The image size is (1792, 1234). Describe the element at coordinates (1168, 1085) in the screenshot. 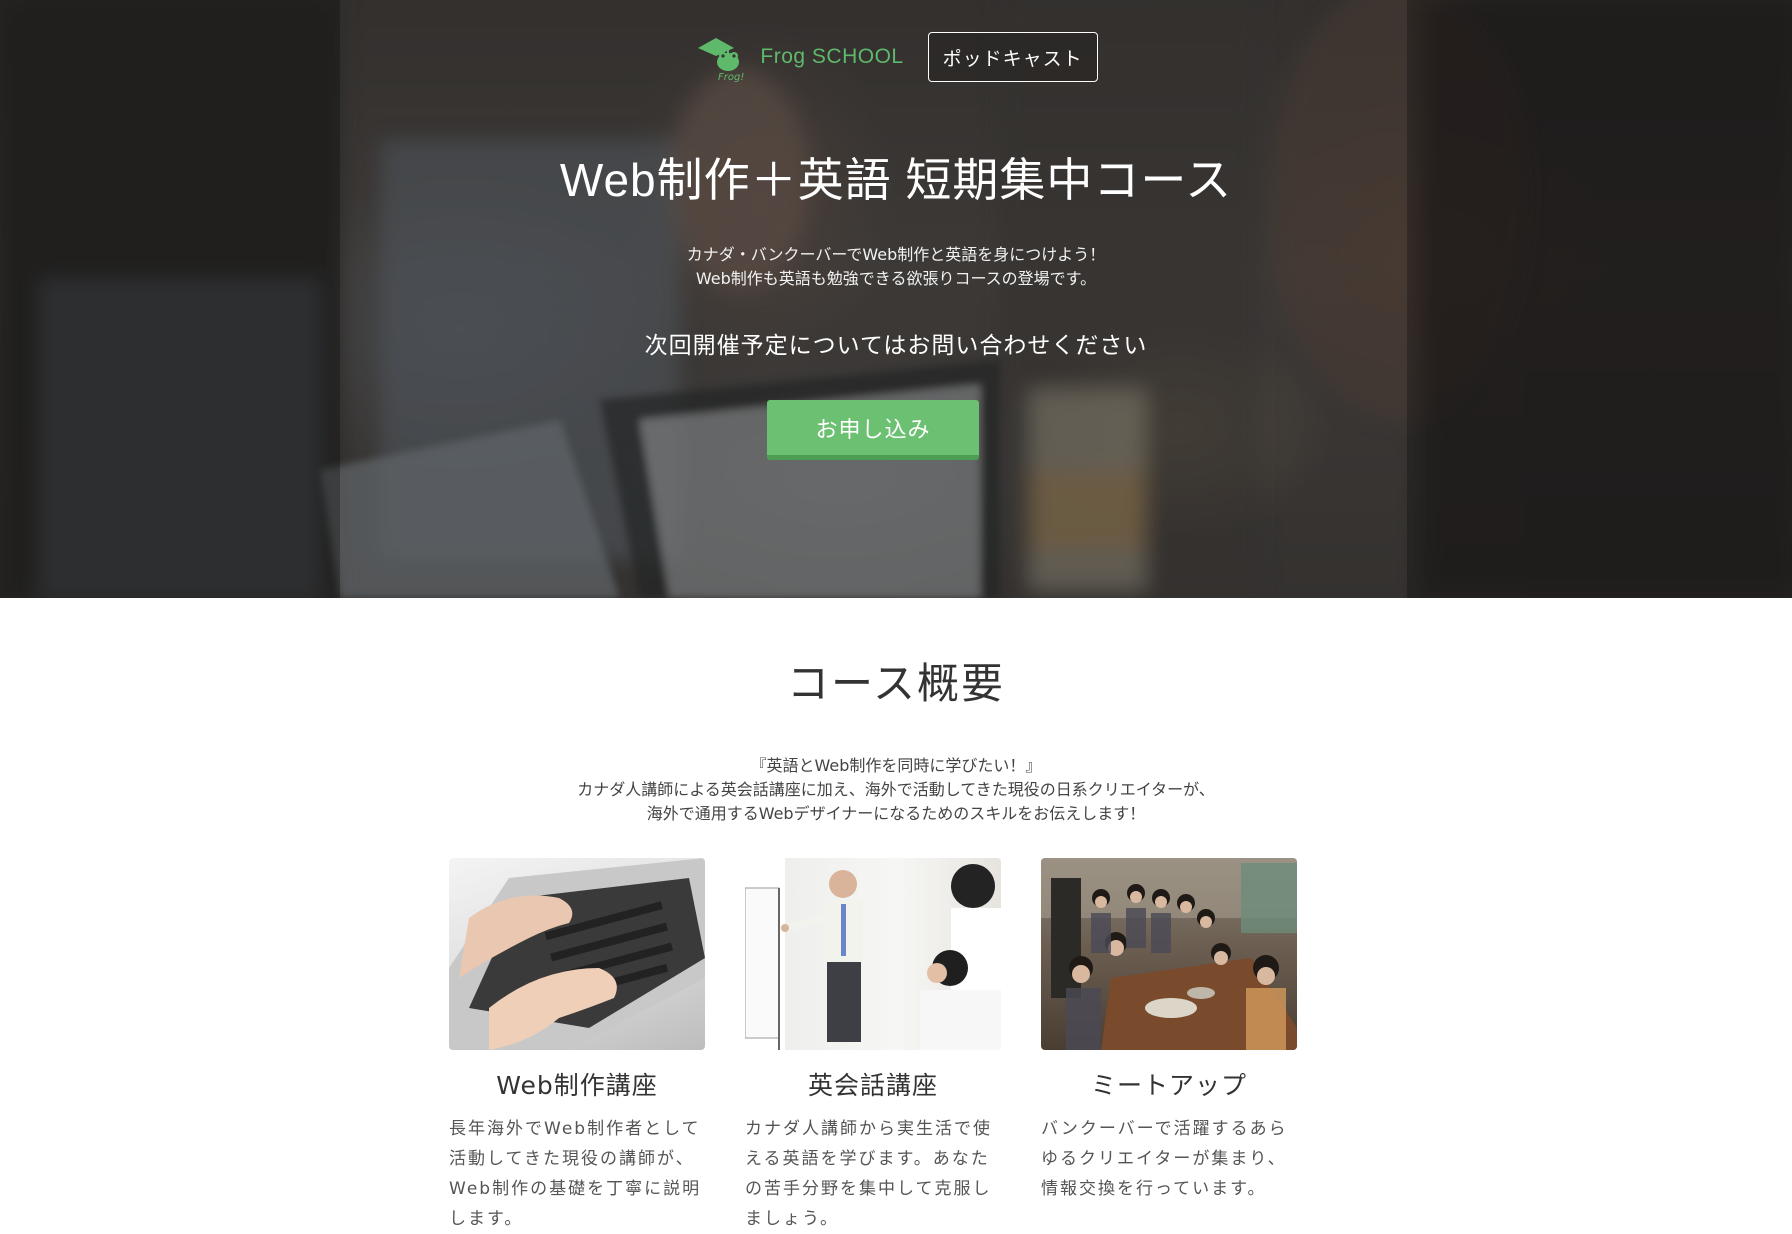

I see `card-title: ミートアップ` at that location.